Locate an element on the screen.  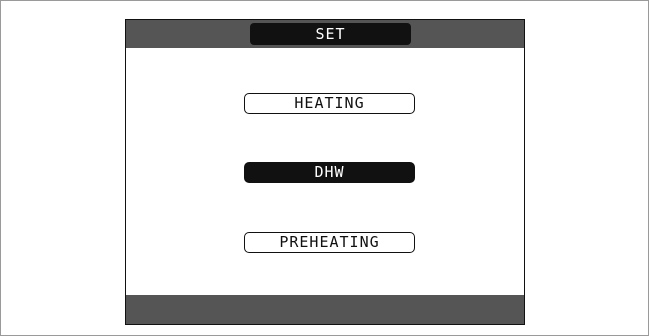
footer-bar is located at coordinates (325, 309).